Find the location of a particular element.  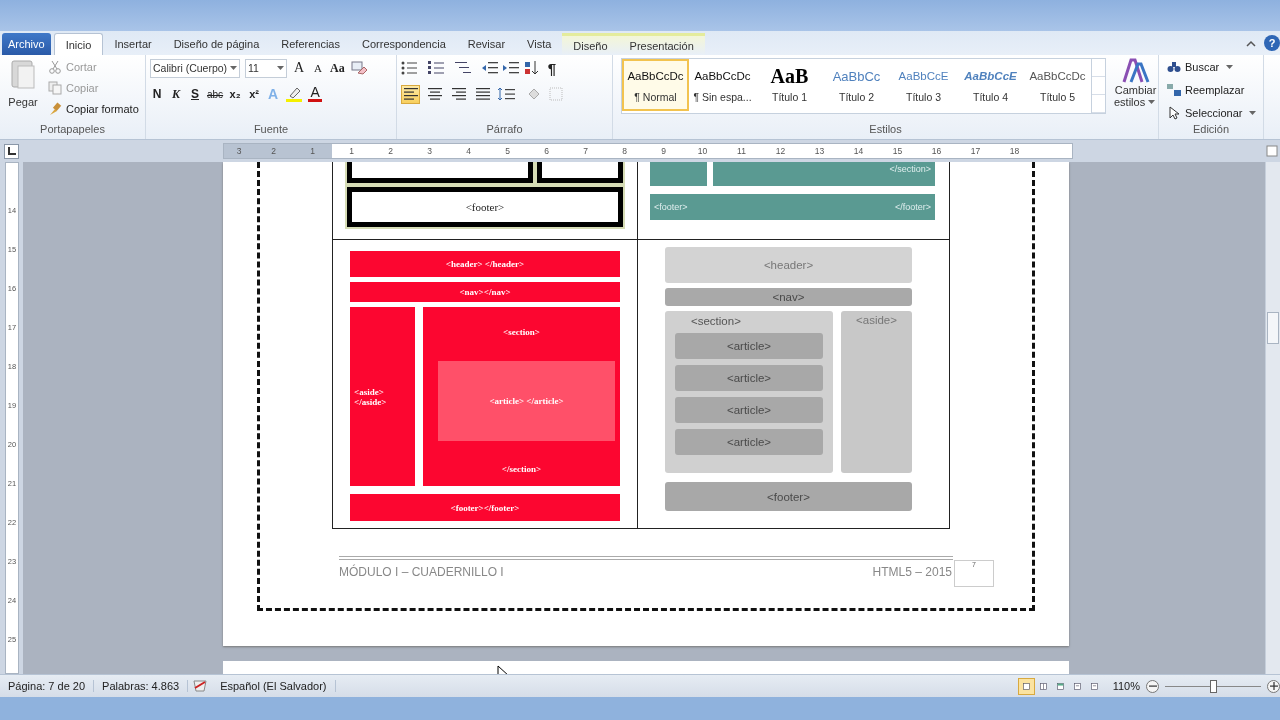

ribbon-tab: Vista is located at coordinates (539, 44).